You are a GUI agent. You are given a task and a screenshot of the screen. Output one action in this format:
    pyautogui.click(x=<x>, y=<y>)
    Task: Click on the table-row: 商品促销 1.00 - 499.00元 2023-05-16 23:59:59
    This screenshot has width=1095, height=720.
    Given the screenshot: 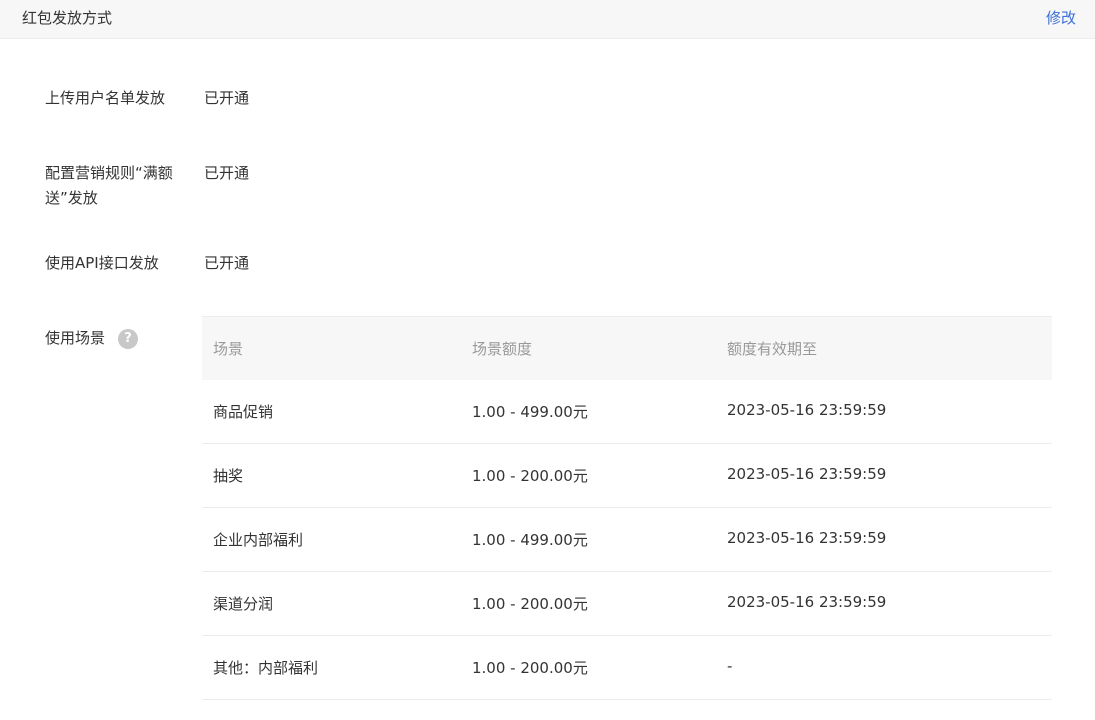 What is the action you would take?
    pyautogui.click(x=627, y=412)
    